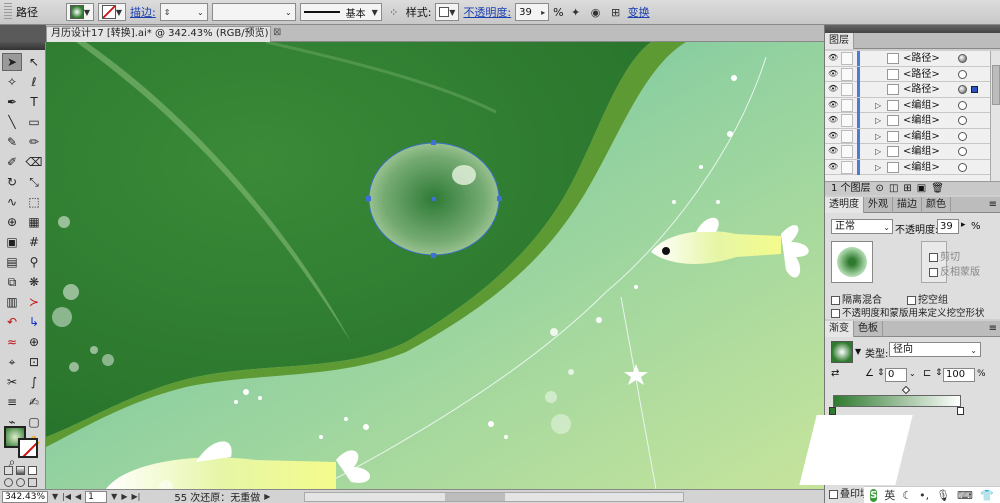 The height and width of the screenshot is (503, 1000). Describe the element at coordinates (135, 496) in the screenshot. I see `last-page-icon: ▶|` at that location.